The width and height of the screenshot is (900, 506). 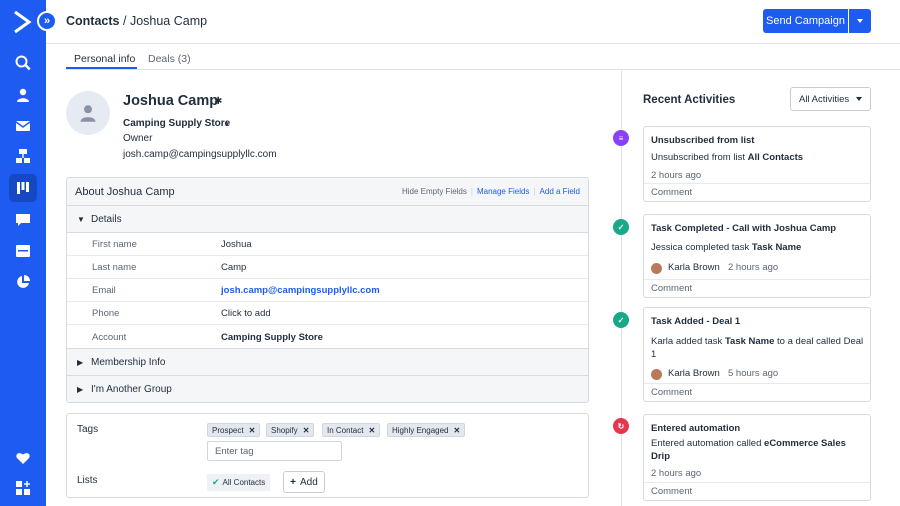 What do you see at coordinates (327, 267) in the screenshot?
I see `field-row: Last name Camp` at bounding box center [327, 267].